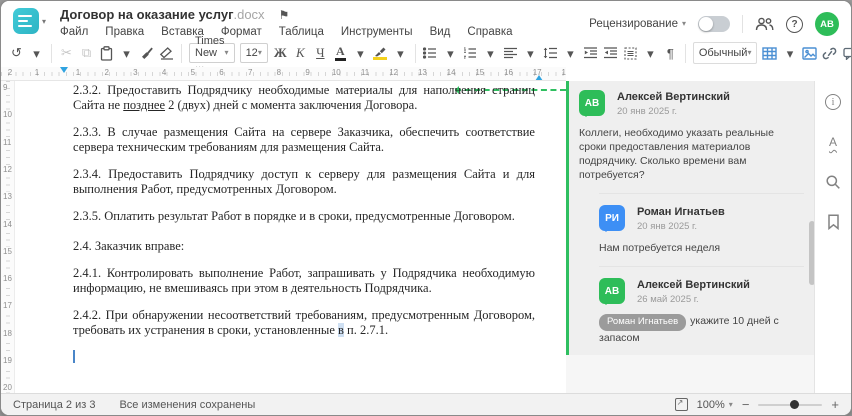 The width and height of the screenshot is (852, 416). What do you see at coordinates (647, 111) in the screenshot?
I see `comment-date: 20 янв 2025 г.` at bounding box center [647, 111].